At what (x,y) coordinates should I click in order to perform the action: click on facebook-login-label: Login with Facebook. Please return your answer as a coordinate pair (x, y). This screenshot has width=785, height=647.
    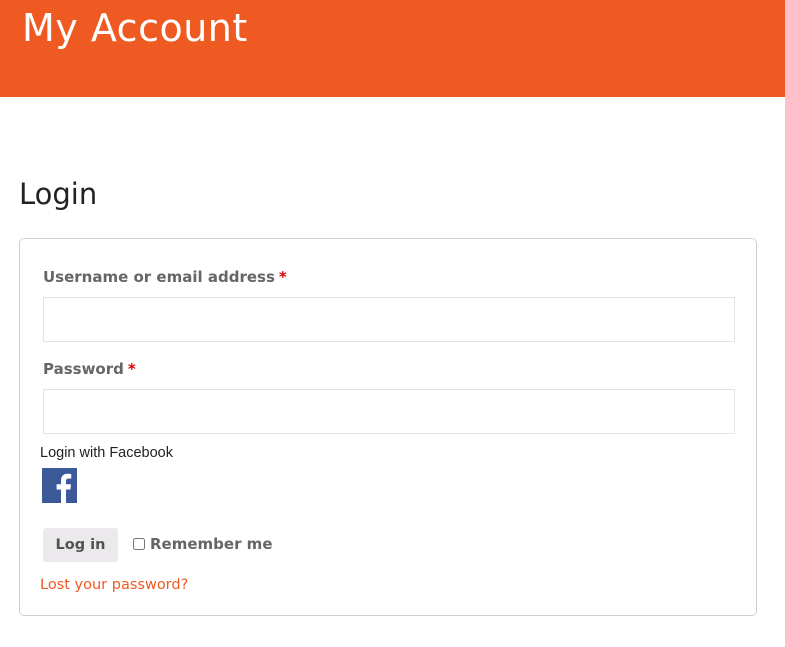
    Looking at the image, I should click on (106, 453).